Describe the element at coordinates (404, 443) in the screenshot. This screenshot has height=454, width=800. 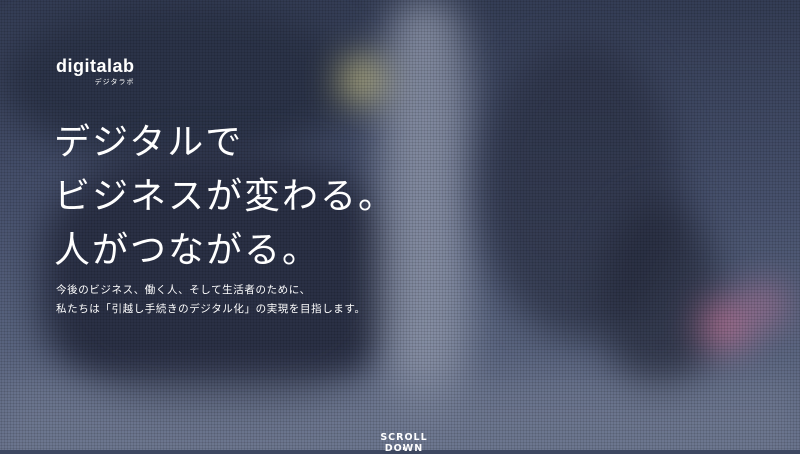
I see `scroll-down-link: SCROLL DOWN` at that location.